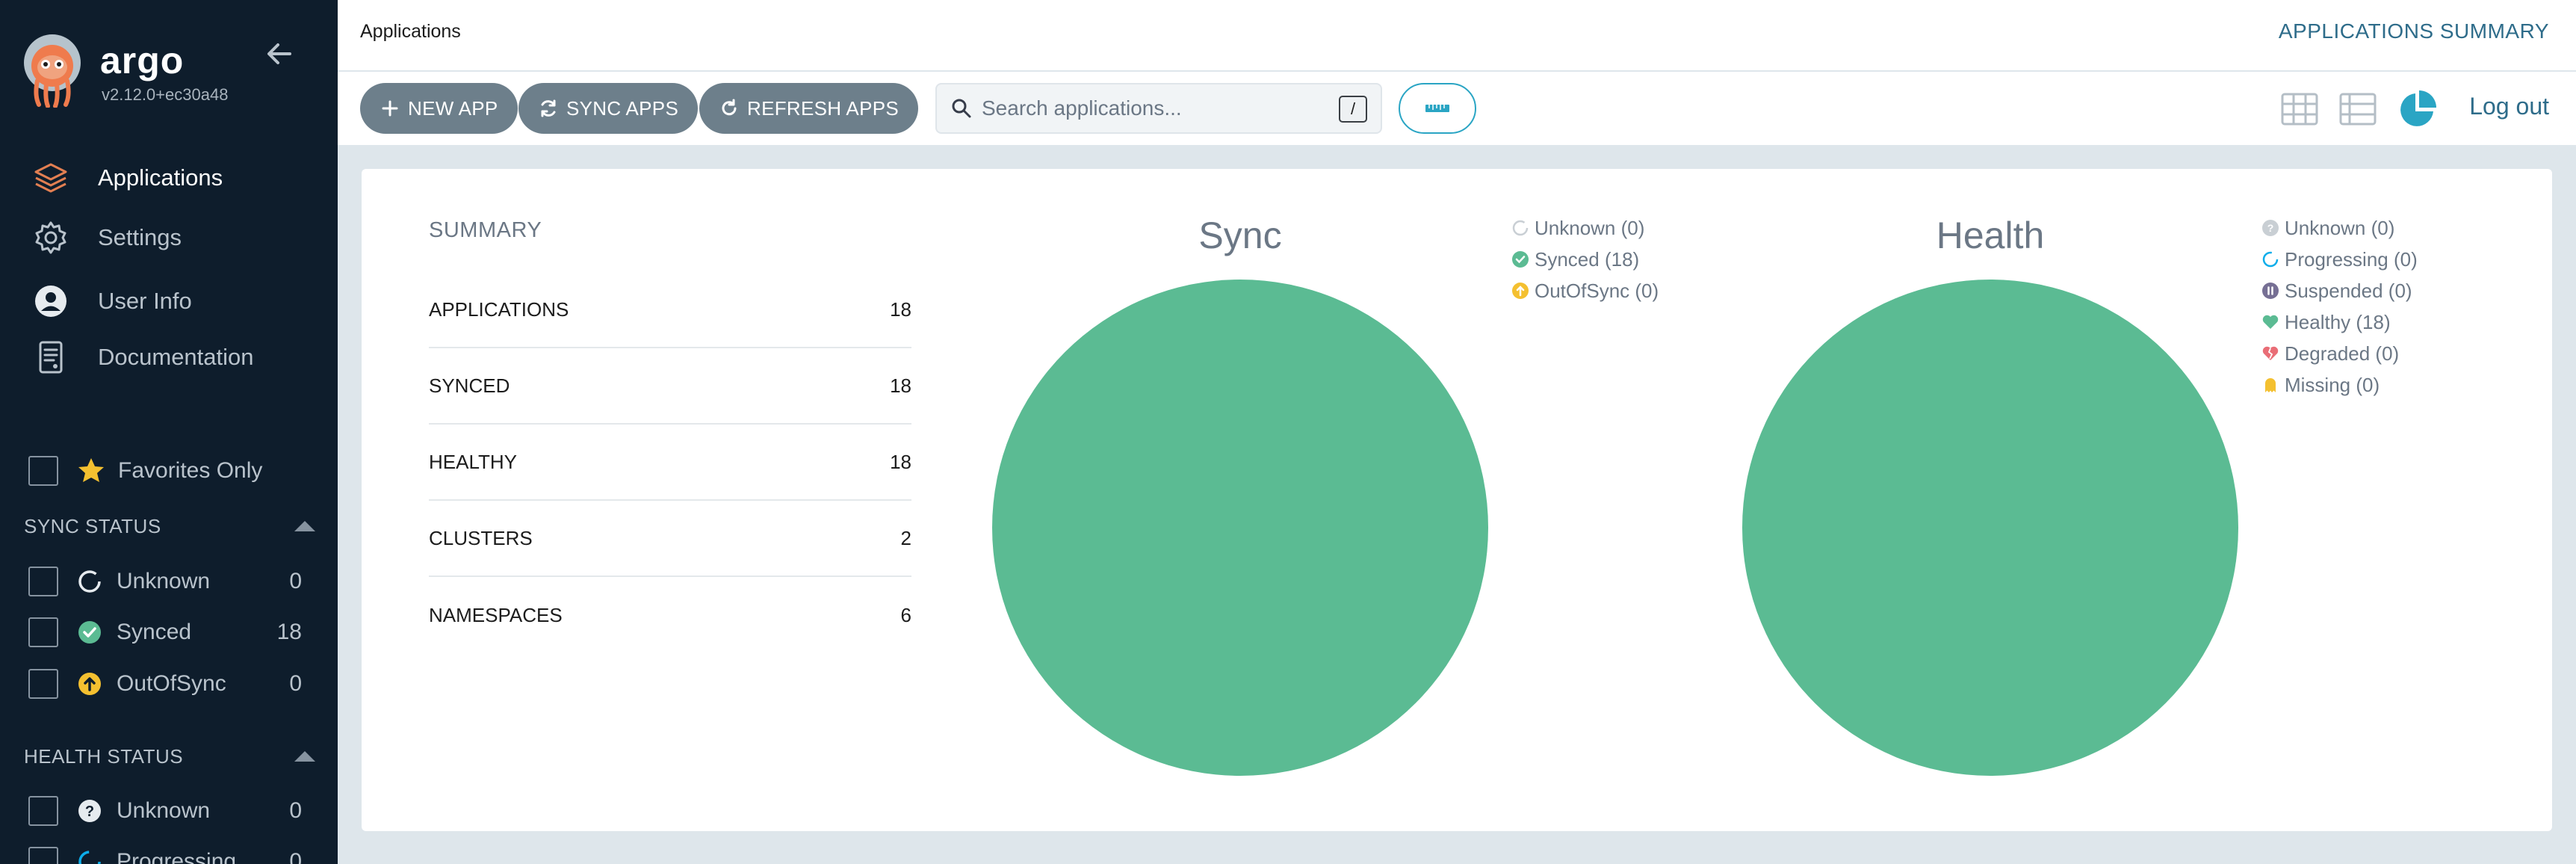  What do you see at coordinates (1990, 528) in the screenshot?
I see `pie-slice-healthy` at bounding box center [1990, 528].